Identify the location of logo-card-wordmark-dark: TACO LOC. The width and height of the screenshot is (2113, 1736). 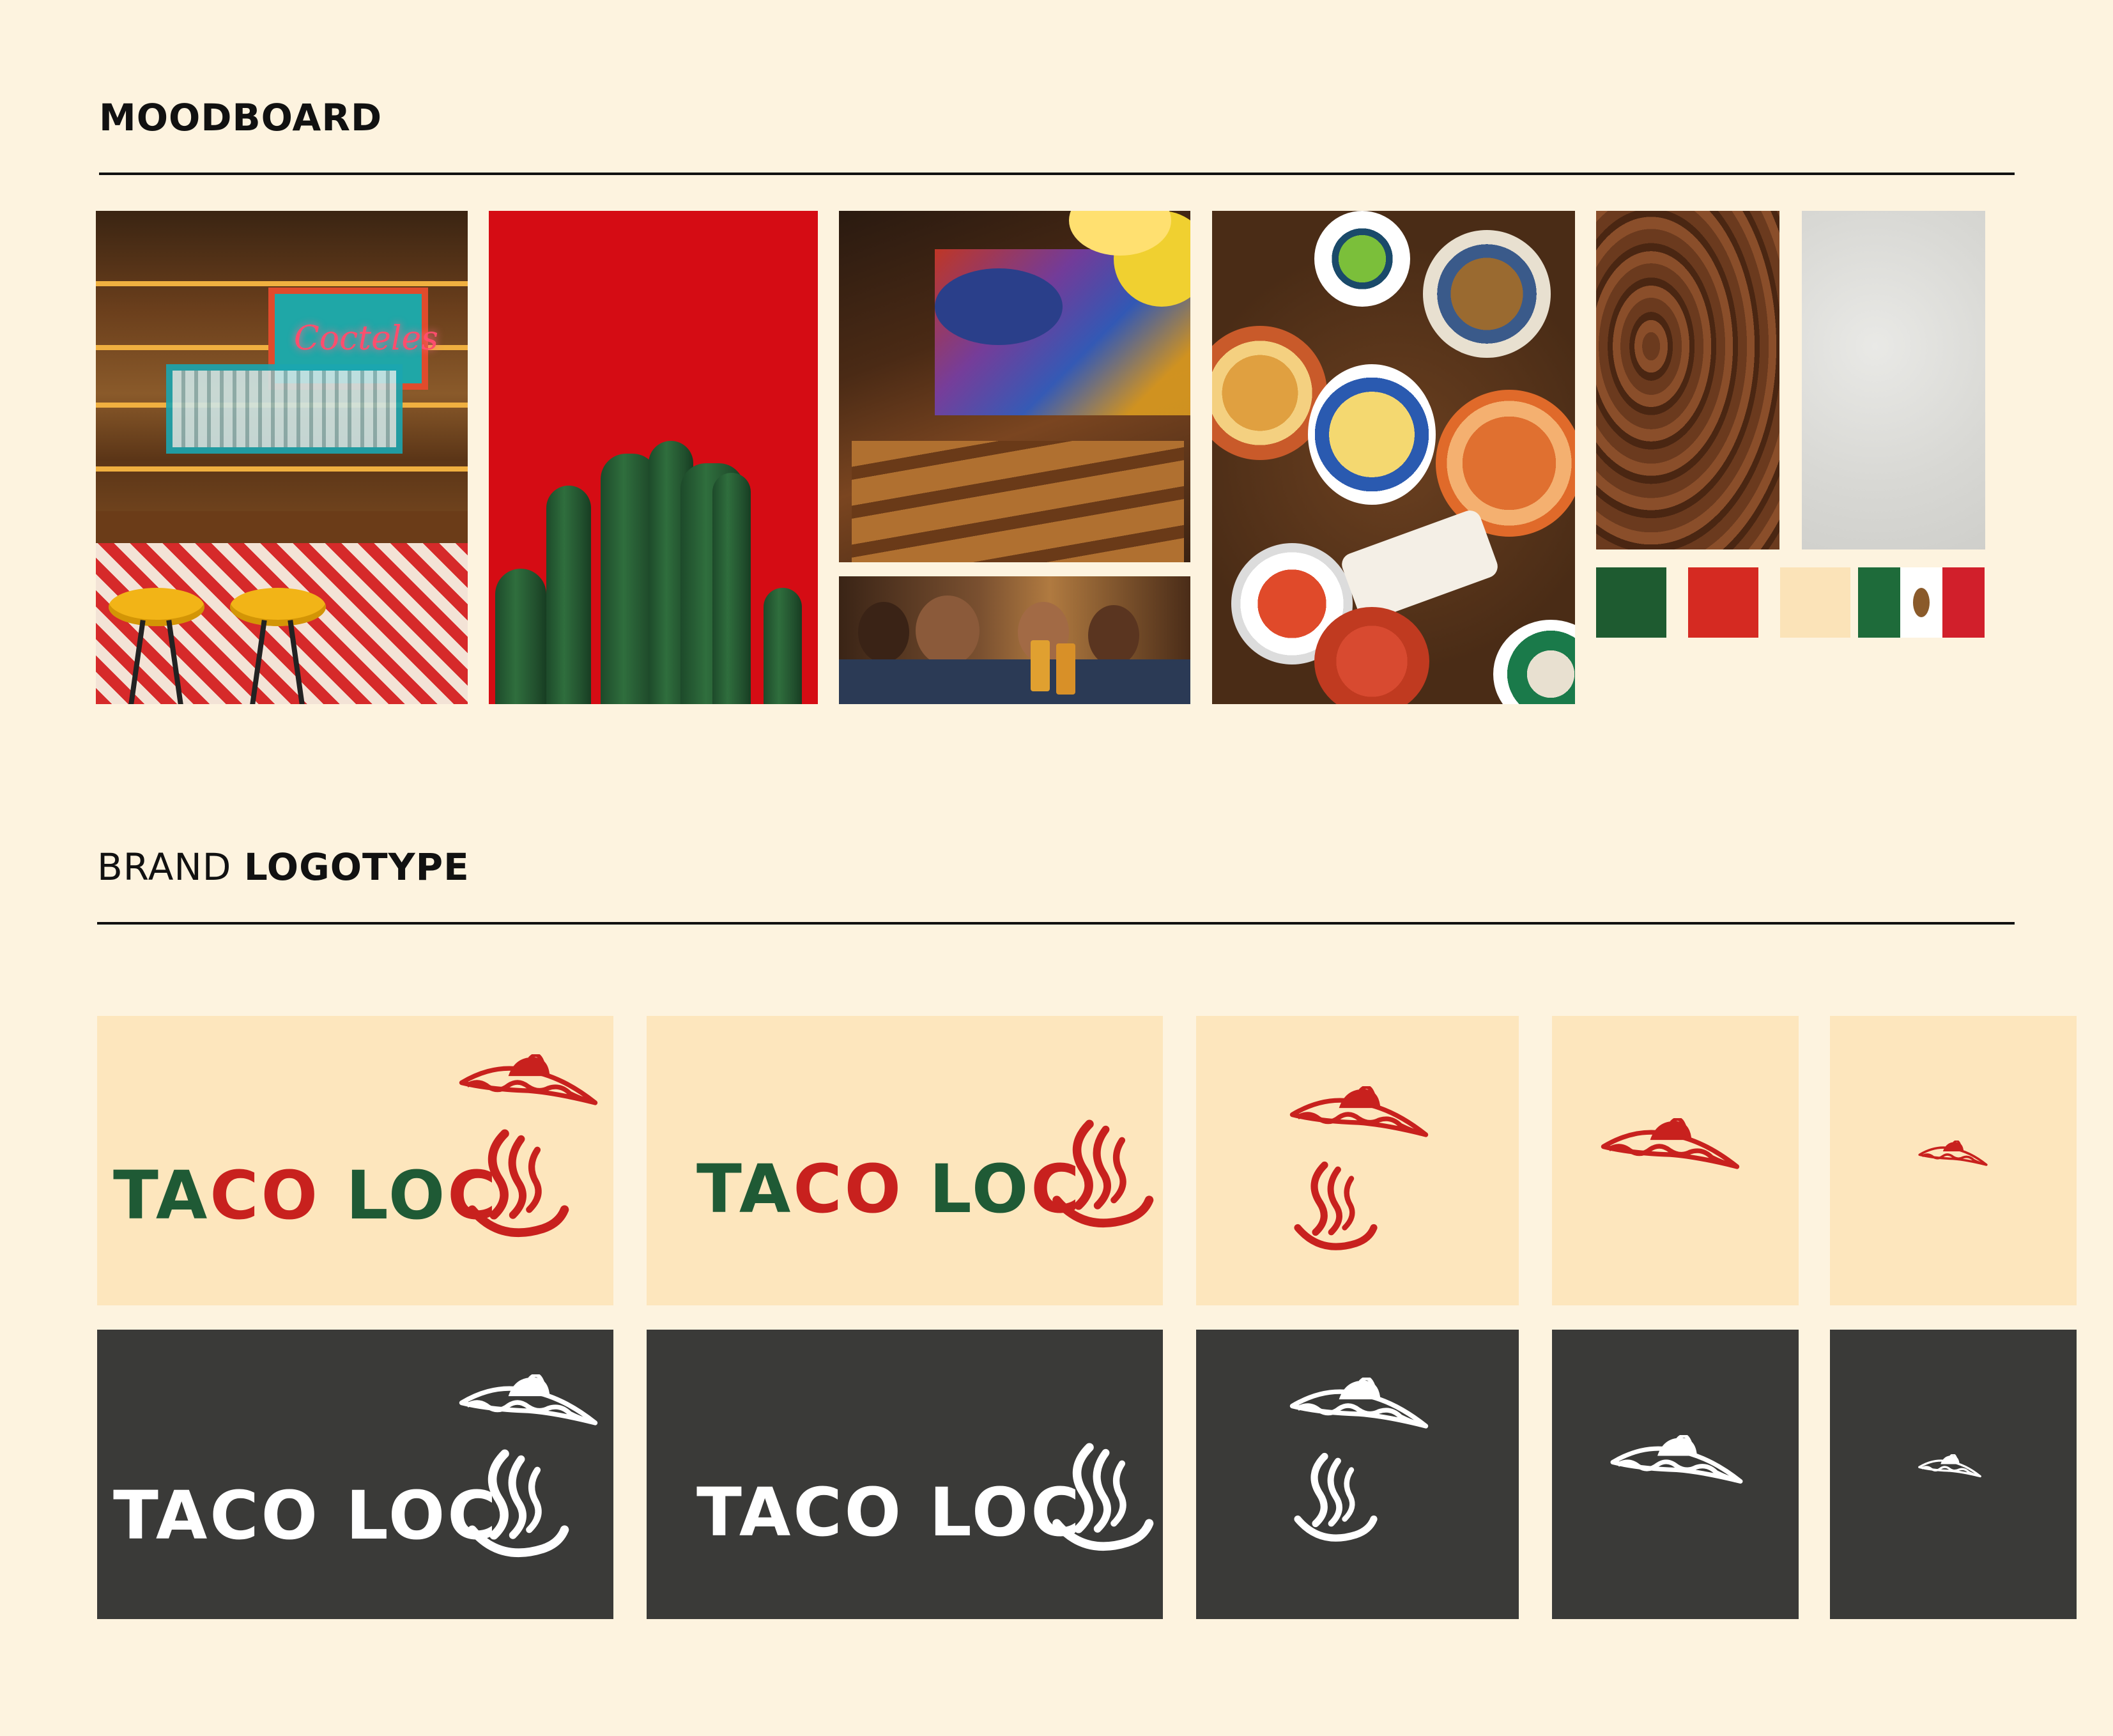
(905, 1475).